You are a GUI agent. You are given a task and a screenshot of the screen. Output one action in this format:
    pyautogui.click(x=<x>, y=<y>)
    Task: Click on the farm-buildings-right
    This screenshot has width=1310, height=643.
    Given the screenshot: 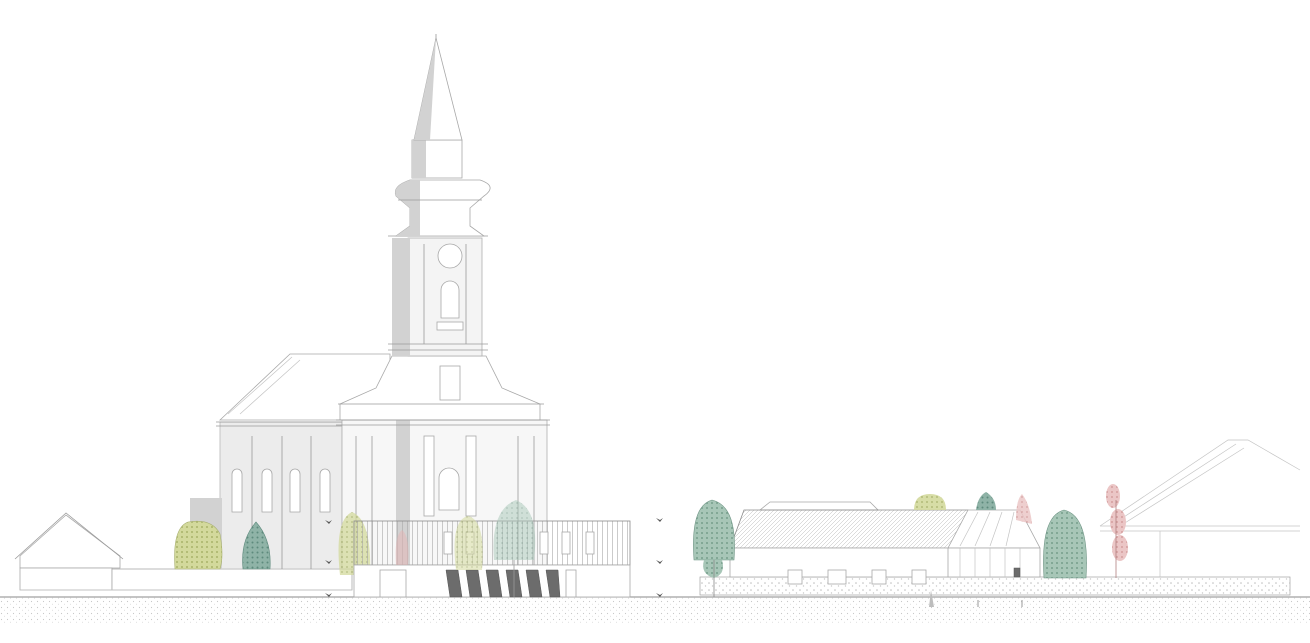 What is the action you would take?
    pyautogui.click(x=1000, y=517)
    